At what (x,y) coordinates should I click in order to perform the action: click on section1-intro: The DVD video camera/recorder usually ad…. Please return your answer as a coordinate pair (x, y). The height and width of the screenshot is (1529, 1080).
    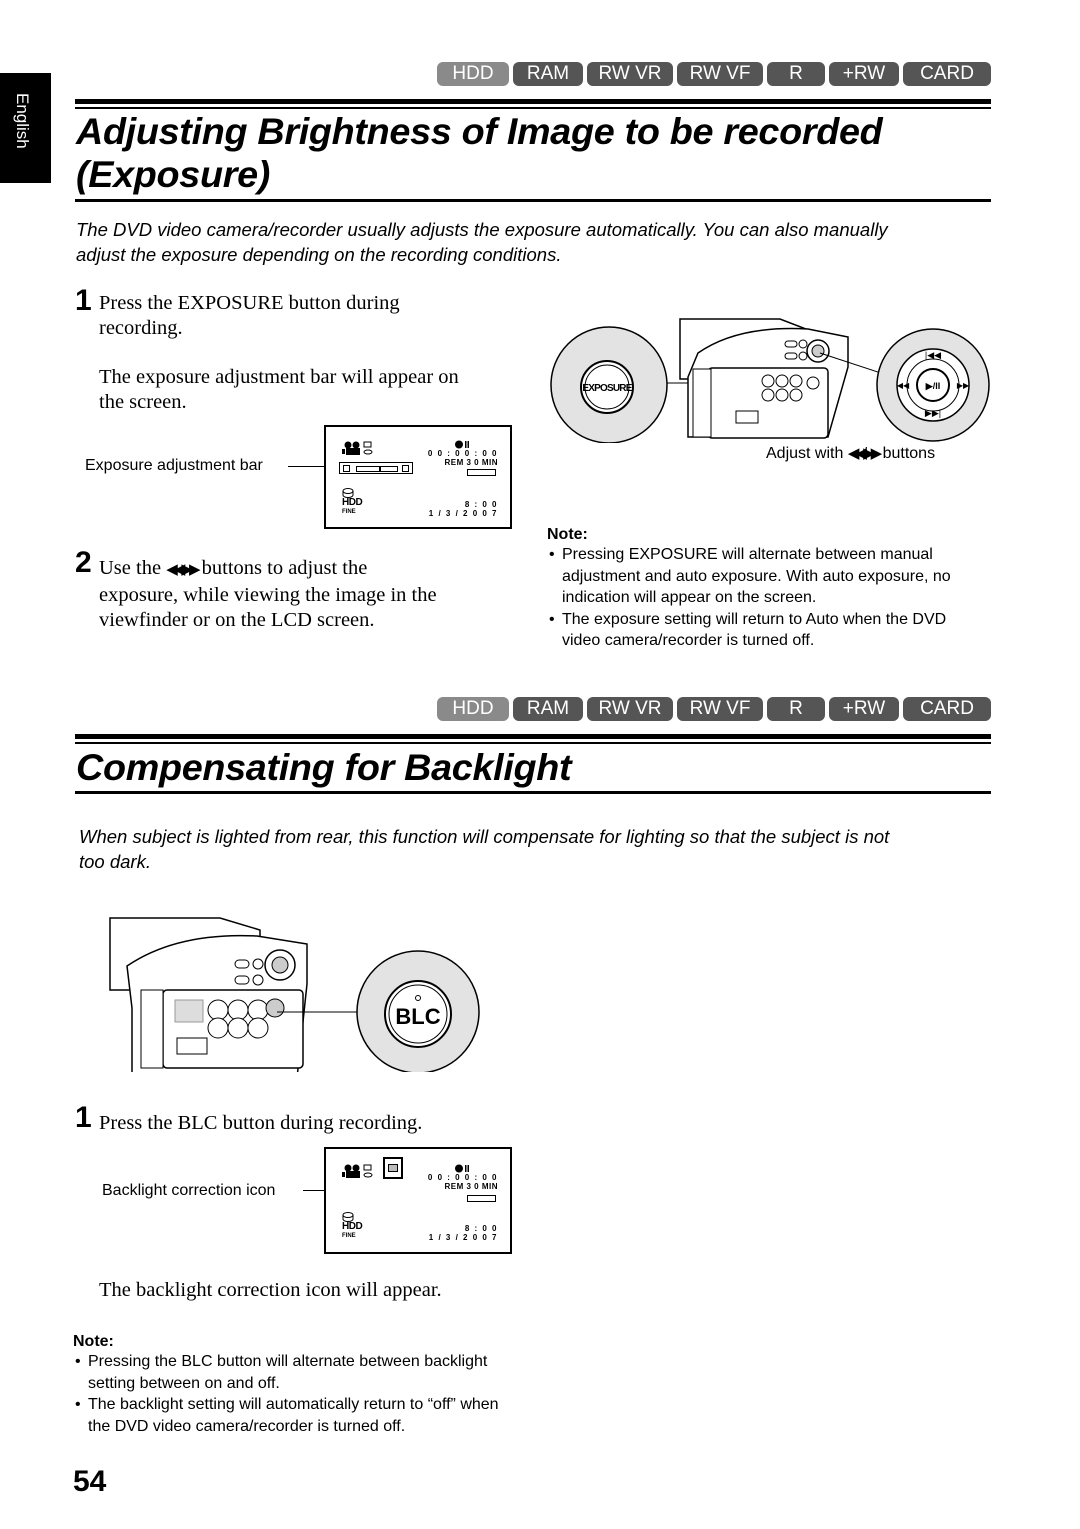
    Looking at the image, I should click on (536, 242).